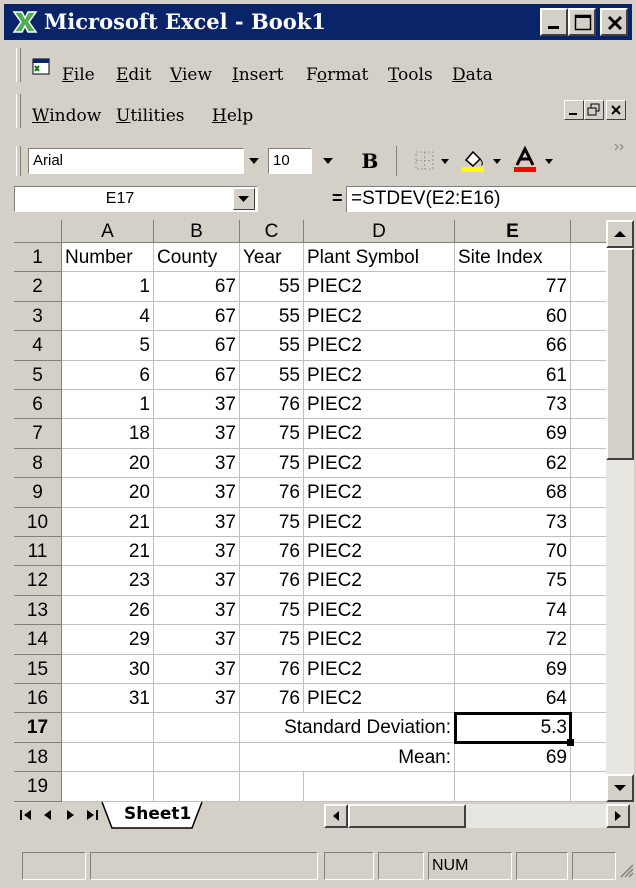 Image resolution: width=636 pixels, height=888 pixels. Describe the element at coordinates (574, 110) in the screenshot. I see `doc-minimize-button` at that location.